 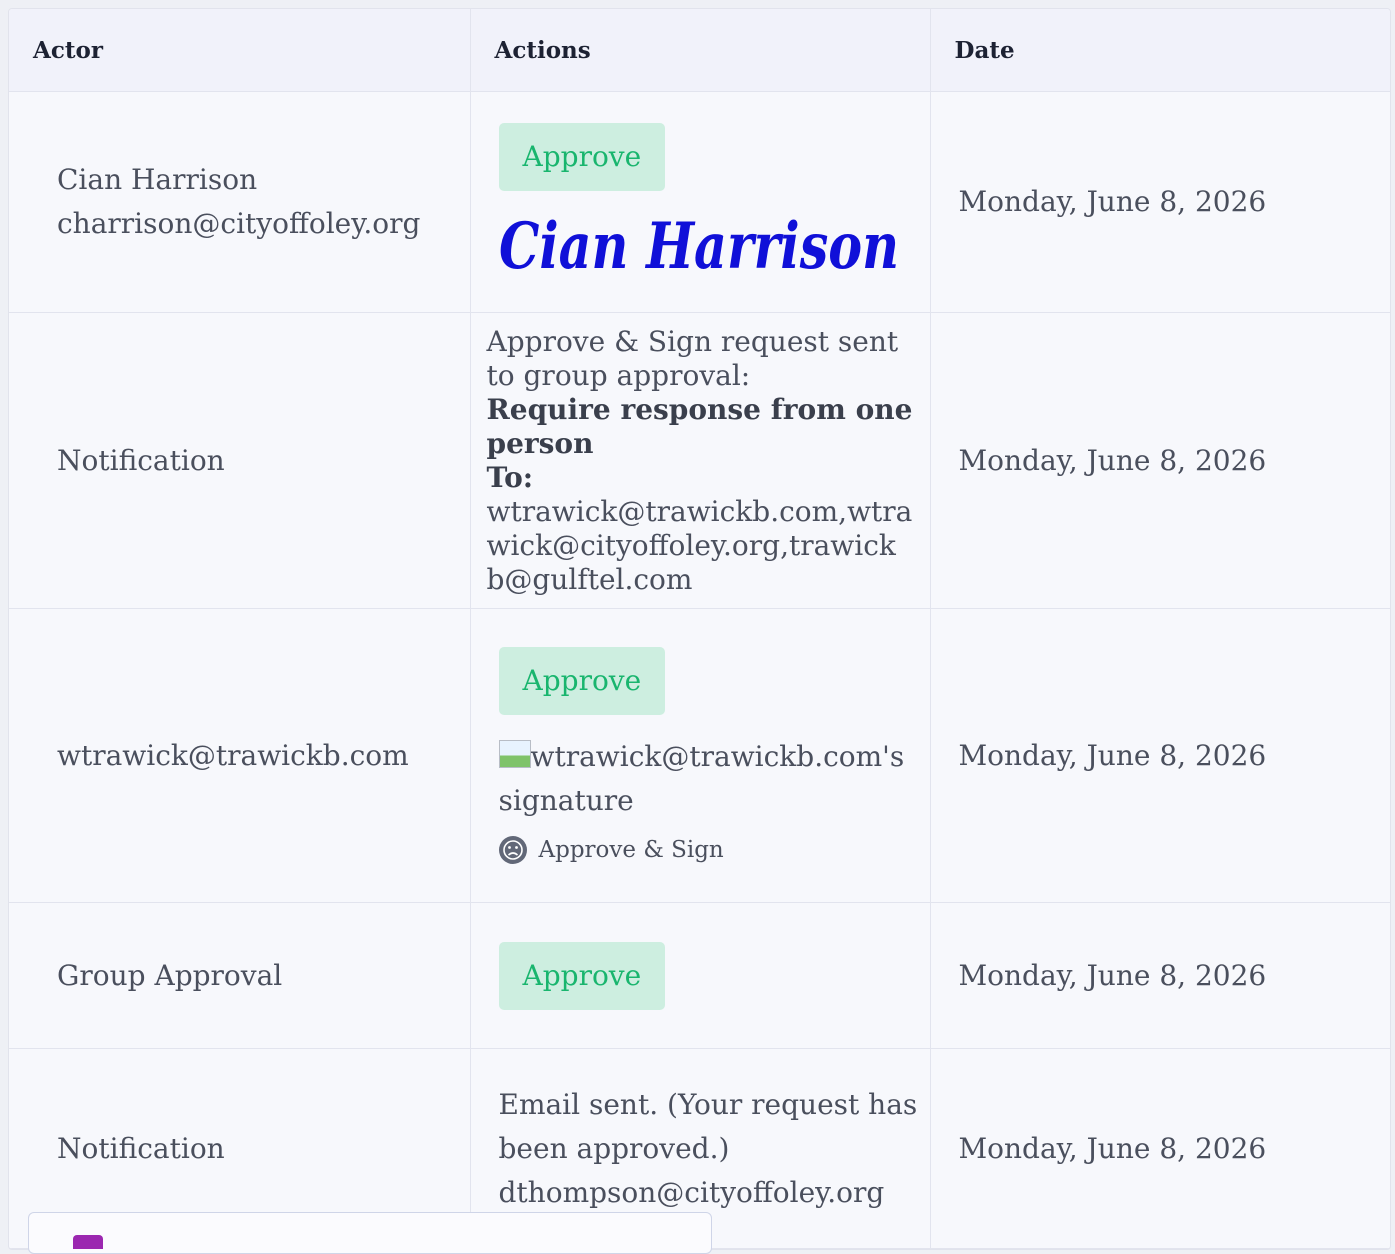 I want to click on signature-image-broken: wtrawick@trawickb.com's signature, so click(x=714, y=779).